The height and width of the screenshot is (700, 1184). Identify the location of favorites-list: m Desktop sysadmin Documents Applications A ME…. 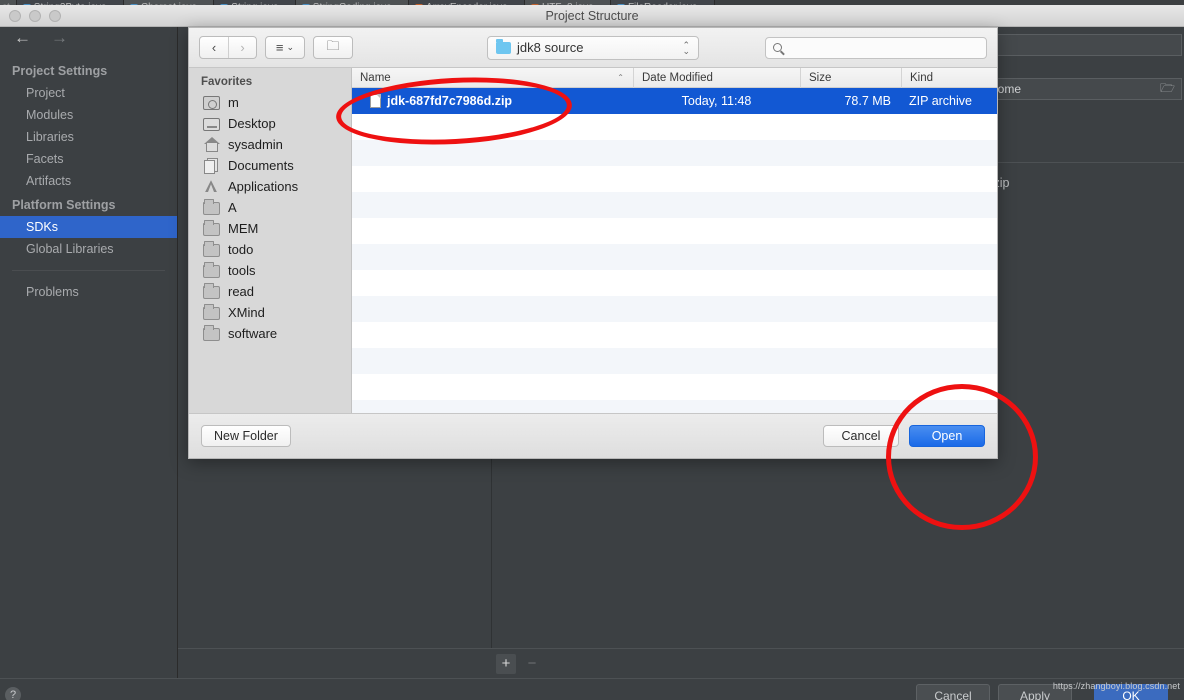
(270, 218).